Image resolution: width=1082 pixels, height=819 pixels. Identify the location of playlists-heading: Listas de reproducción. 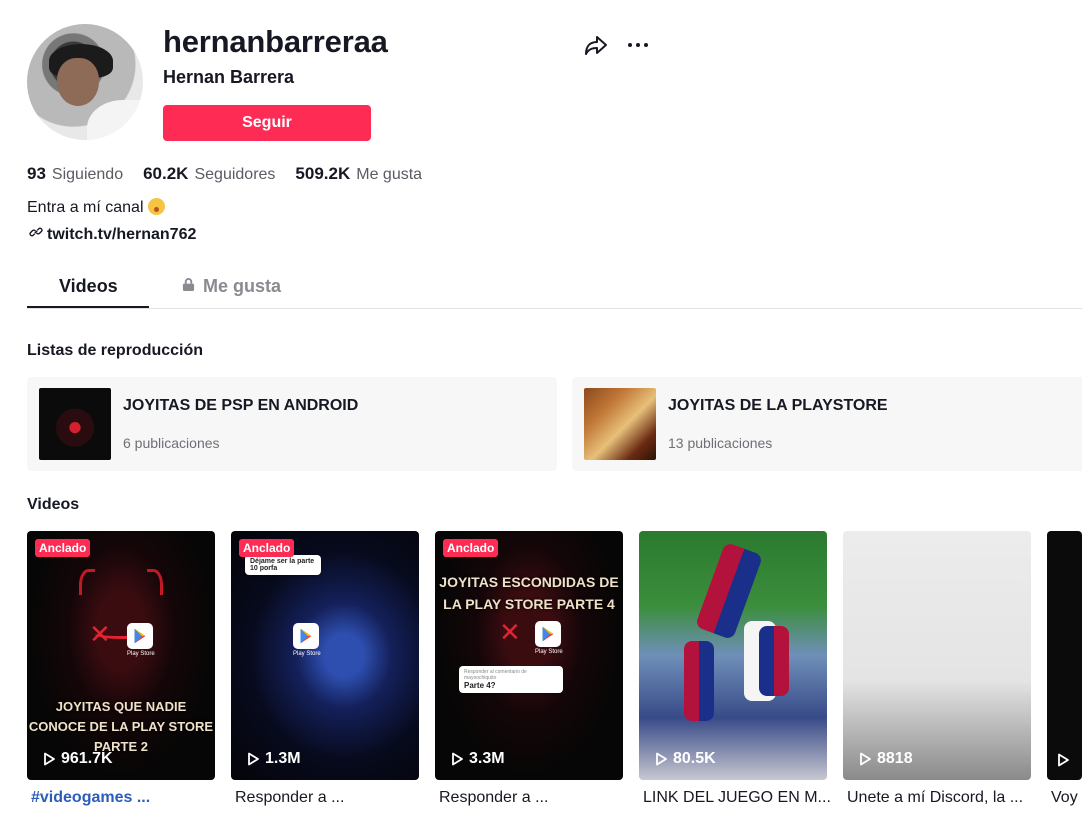
(115, 350).